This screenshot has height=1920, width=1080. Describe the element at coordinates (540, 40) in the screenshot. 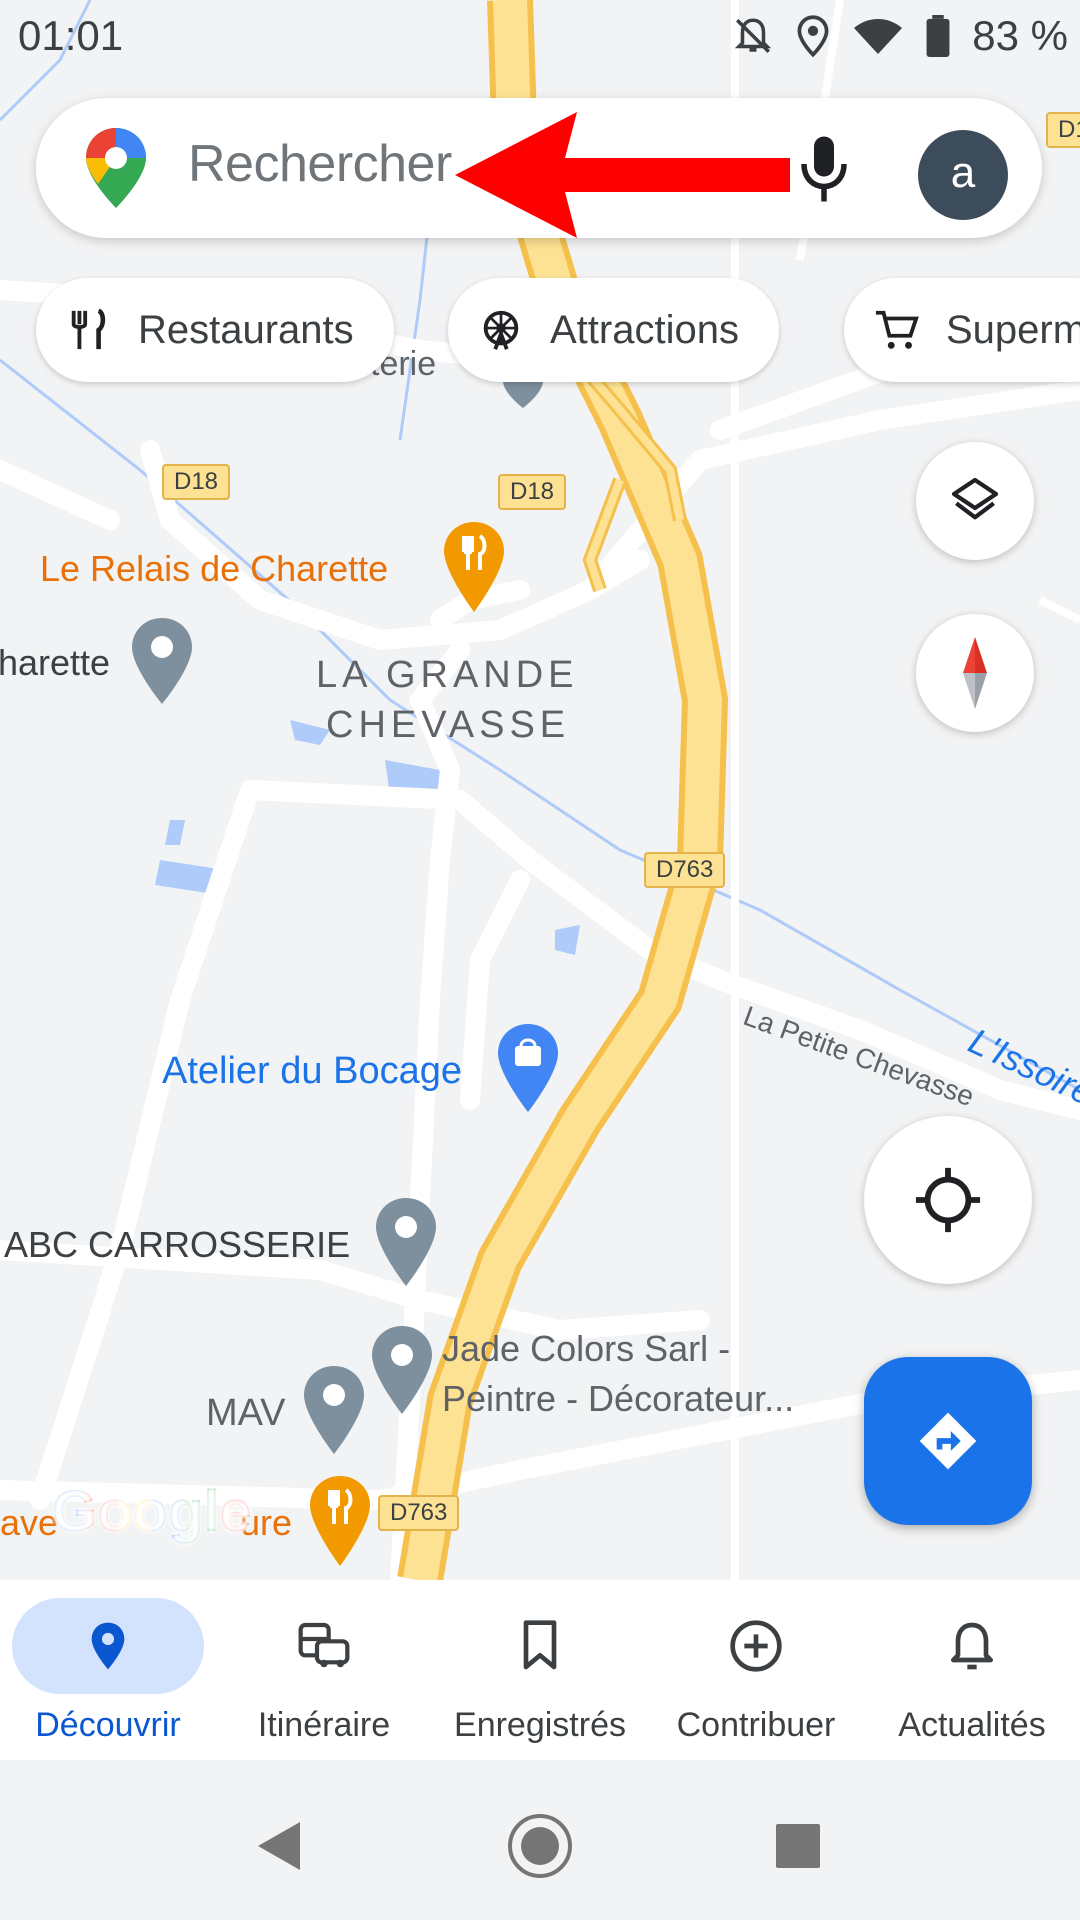

I see `status-bar: 01:01 83 %` at that location.